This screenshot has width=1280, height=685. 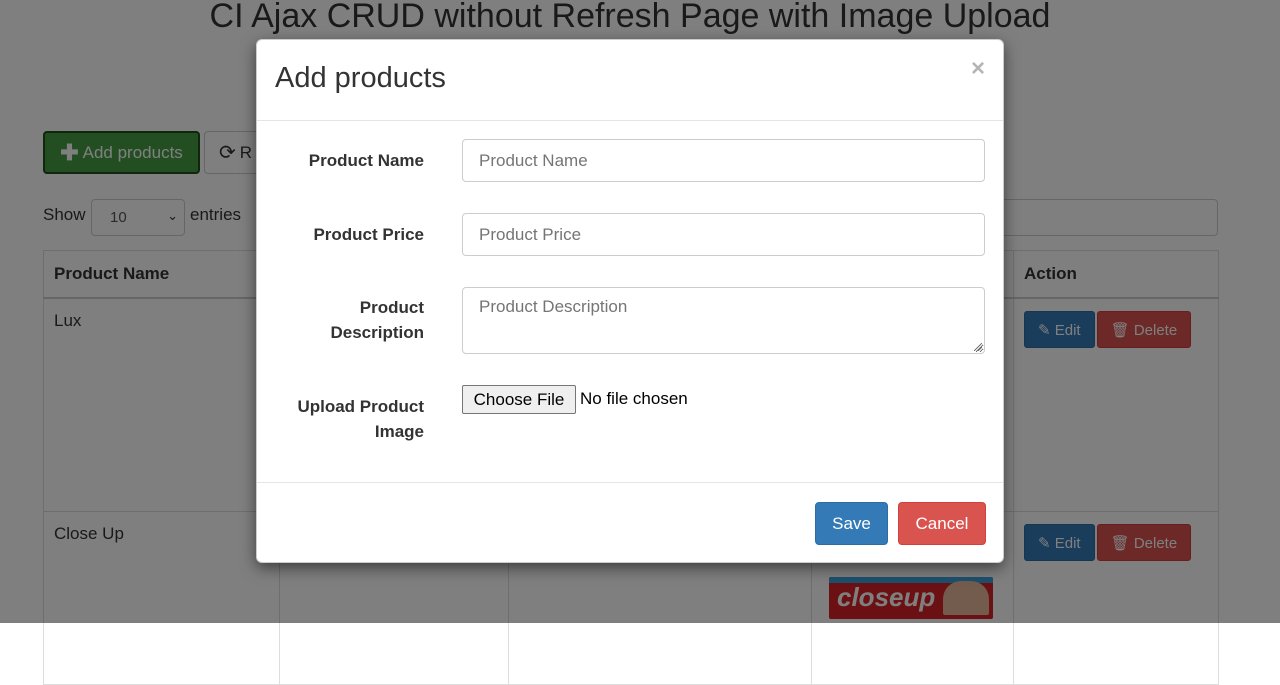 What do you see at coordinates (723, 160) in the screenshot?
I see `product-name-input` at bounding box center [723, 160].